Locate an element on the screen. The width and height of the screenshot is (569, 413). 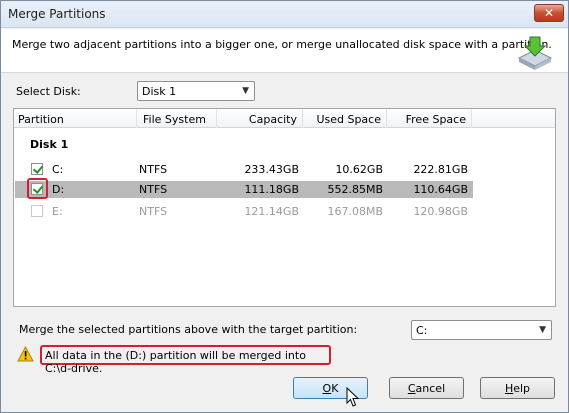
free-space-cell: 222.81GB is located at coordinates (440, 169).